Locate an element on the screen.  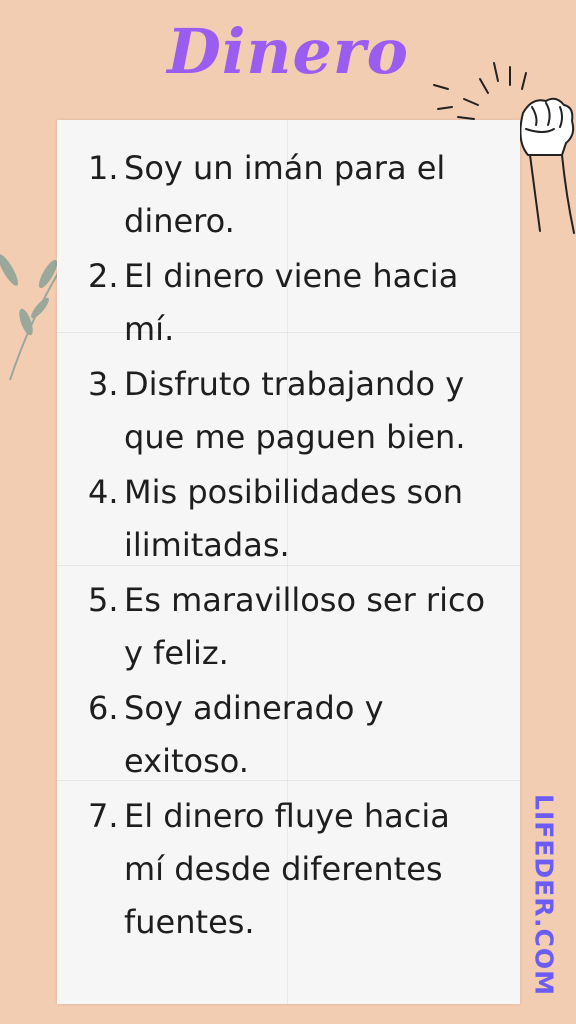
leaf-branch-icon is located at coordinates (30, 317).